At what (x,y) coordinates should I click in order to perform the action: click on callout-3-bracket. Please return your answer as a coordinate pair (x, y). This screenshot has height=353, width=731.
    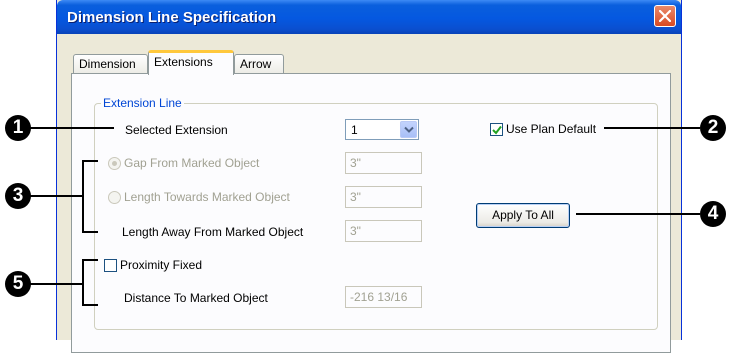
    Looking at the image, I should click on (83, 196).